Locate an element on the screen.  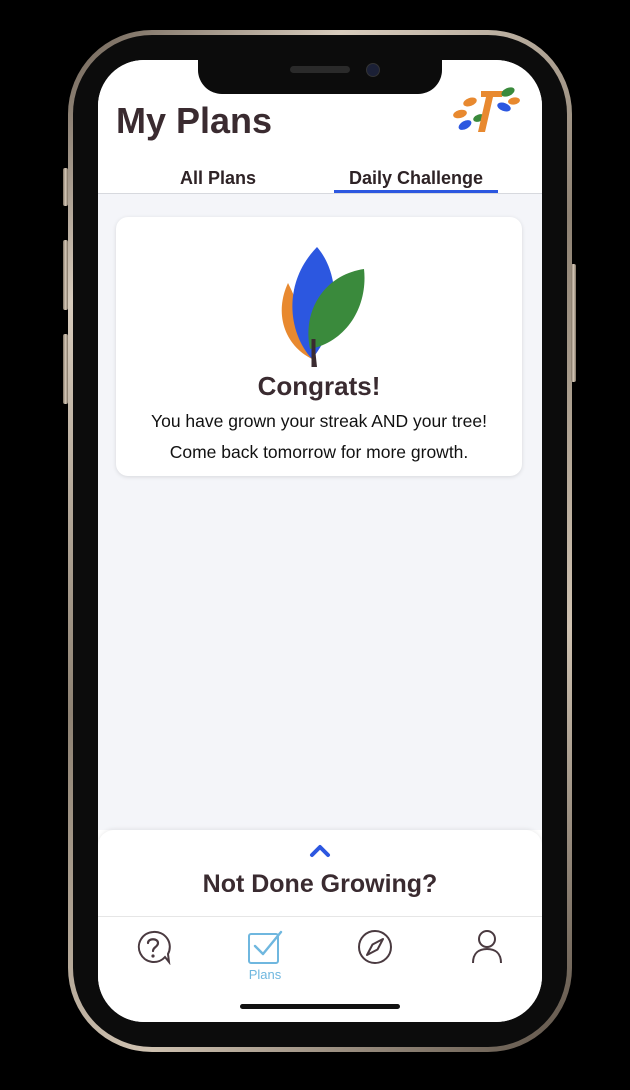
chevron-up-icon is located at coordinates (320, 850).